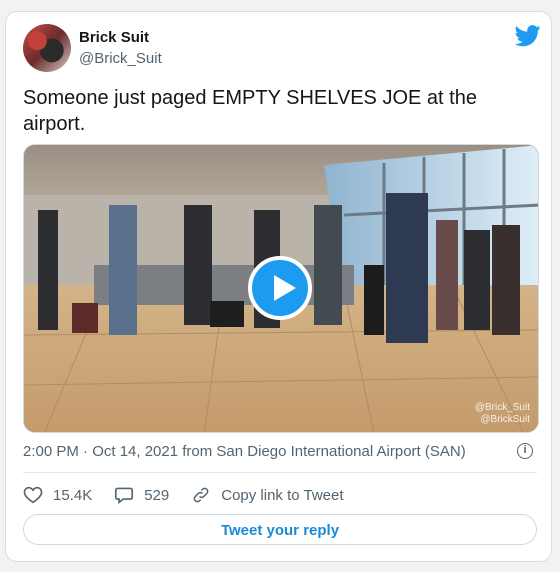 Image resolution: width=560 pixels, height=572 pixels. What do you see at coordinates (120, 58) in the screenshot?
I see `author-handle: @Brick_Suit` at bounding box center [120, 58].